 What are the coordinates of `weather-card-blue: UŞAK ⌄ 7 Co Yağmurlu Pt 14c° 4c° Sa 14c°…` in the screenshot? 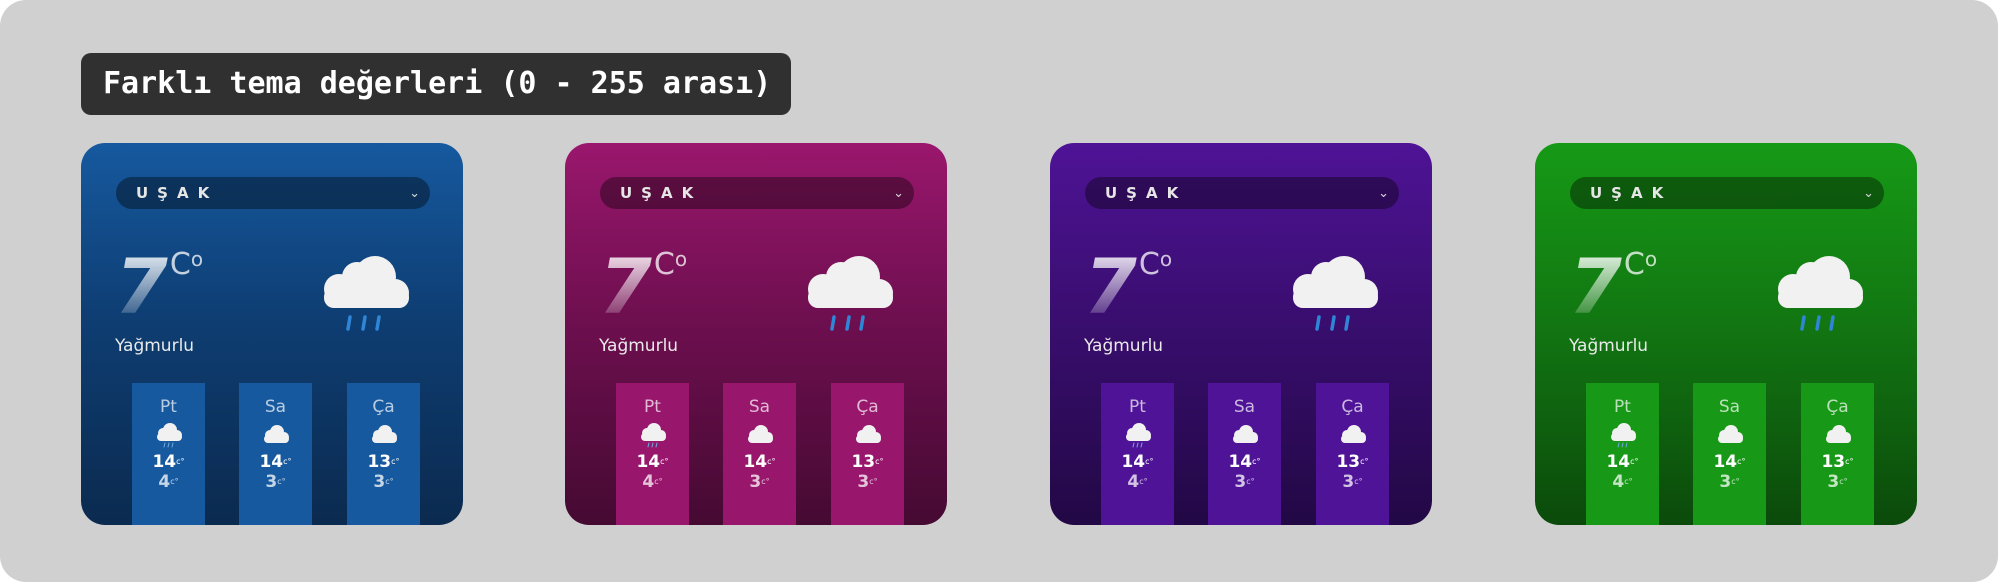 It's located at (272, 334).